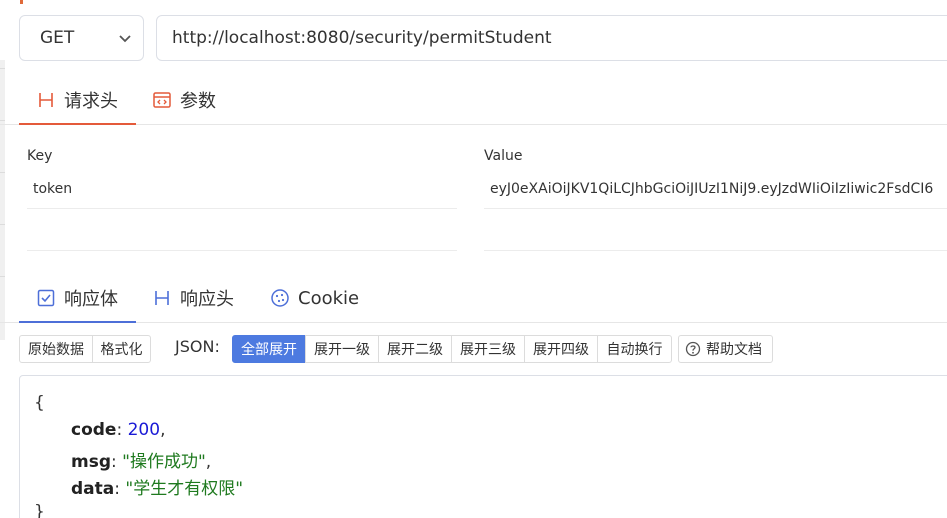 This screenshot has height=518, width=947. What do you see at coordinates (91, 462) in the screenshot?
I see `json-key: msg` at bounding box center [91, 462].